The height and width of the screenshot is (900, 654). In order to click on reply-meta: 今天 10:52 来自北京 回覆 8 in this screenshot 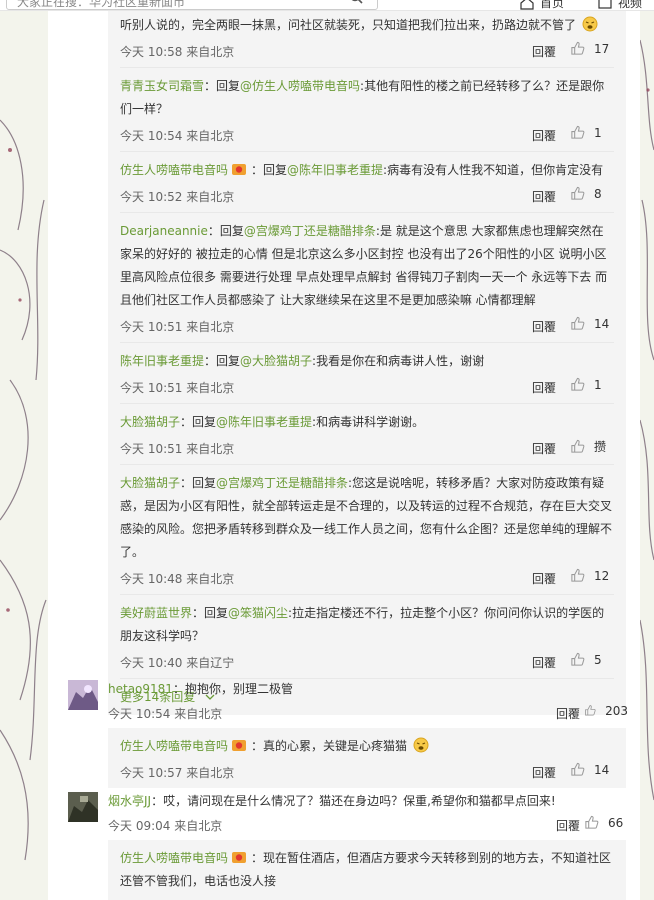, I will do `click(367, 195)`.